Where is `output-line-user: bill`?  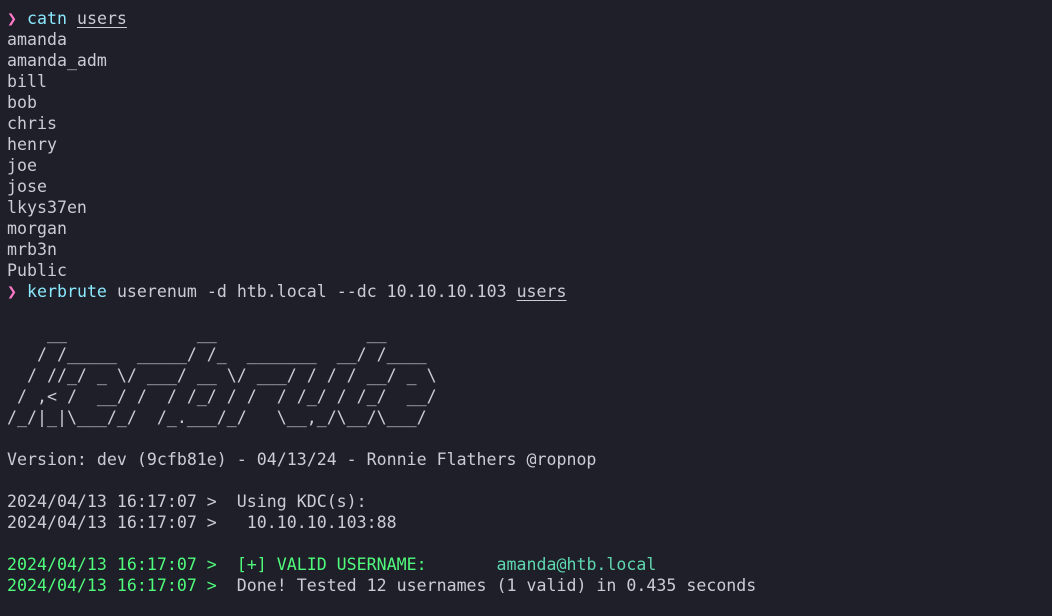 output-line-user: bill is located at coordinates (27, 81).